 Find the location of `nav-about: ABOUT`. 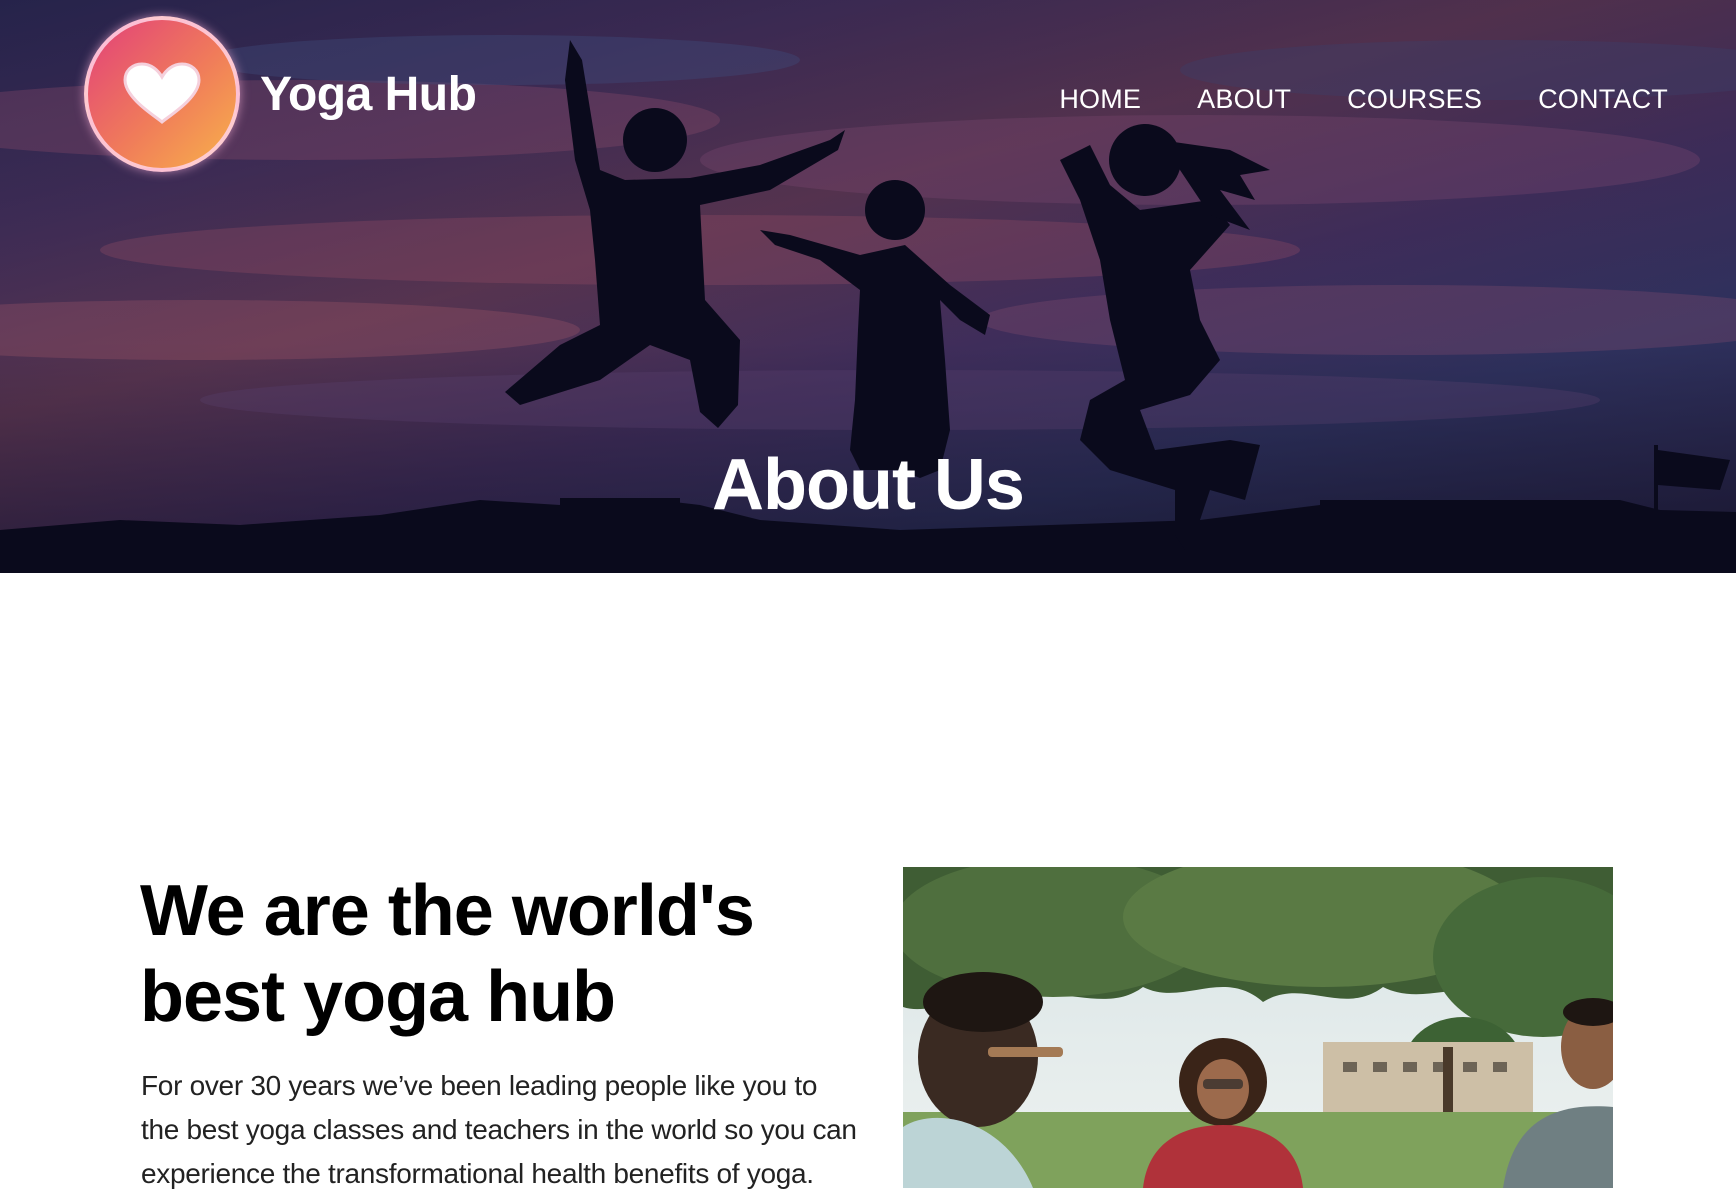

nav-about: ABOUT is located at coordinates (1244, 99).